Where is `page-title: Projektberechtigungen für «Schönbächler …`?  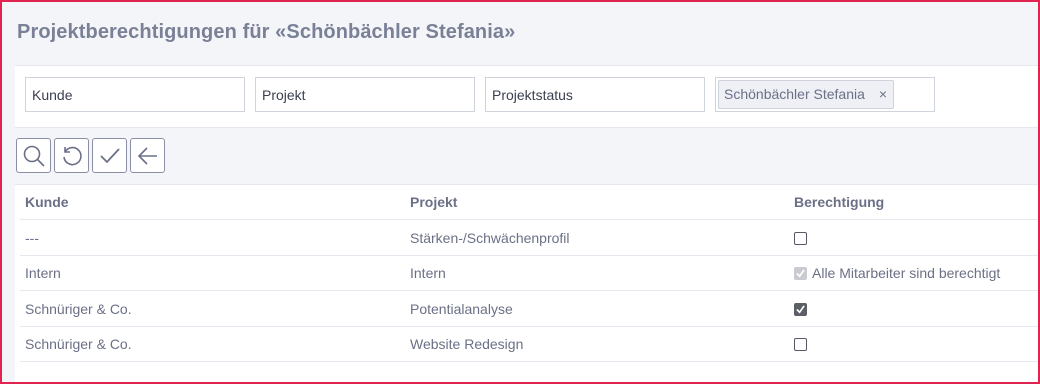 page-title: Projektberechtigungen für «Schönbächler … is located at coordinates (266, 32).